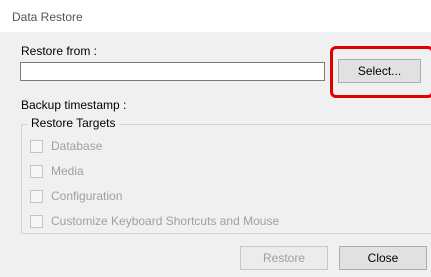  Describe the element at coordinates (74, 105) in the screenshot. I see `backup-timestamp-label: Backup timestamp :` at that location.